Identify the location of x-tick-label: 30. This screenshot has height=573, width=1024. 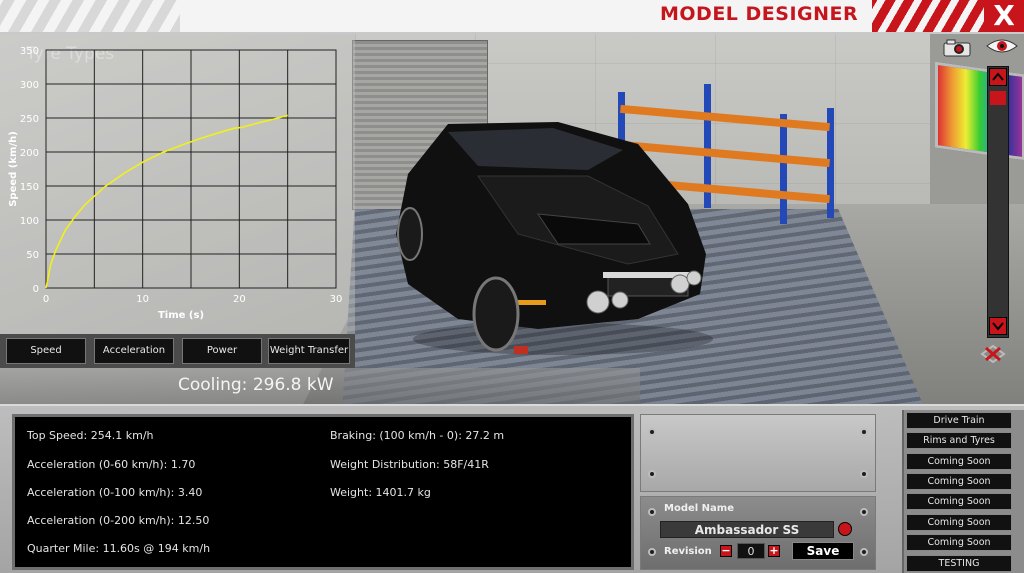
(336, 299).